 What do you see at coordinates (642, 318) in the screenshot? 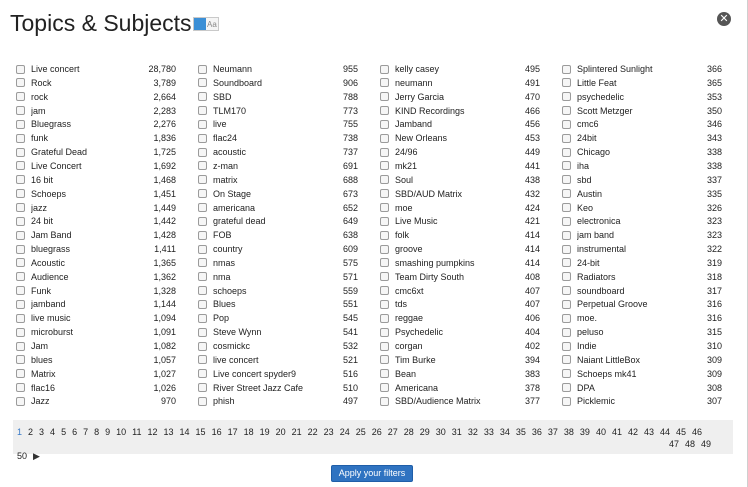
I see `topic-item: moe. 316` at bounding box center [642, 318].